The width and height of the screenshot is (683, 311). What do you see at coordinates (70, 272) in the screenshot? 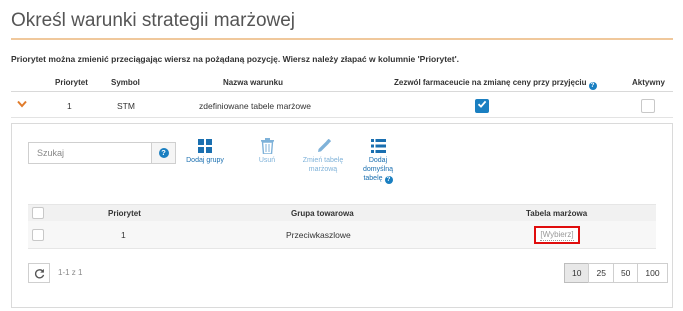
I see `pager-info: 1-1 z 1` at bounding box center [70, 272].